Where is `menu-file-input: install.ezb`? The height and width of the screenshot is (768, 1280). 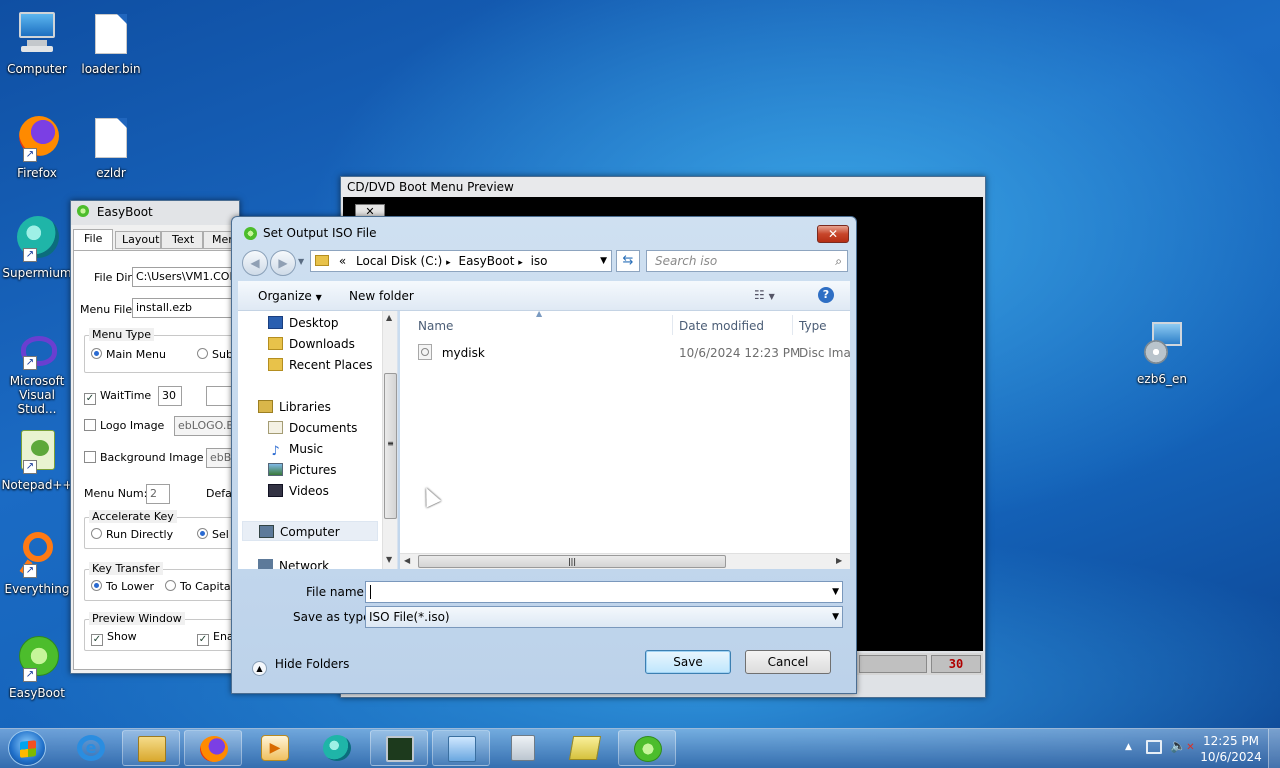 menu-file-input: install.ezb is located at coordinates (187, 308).